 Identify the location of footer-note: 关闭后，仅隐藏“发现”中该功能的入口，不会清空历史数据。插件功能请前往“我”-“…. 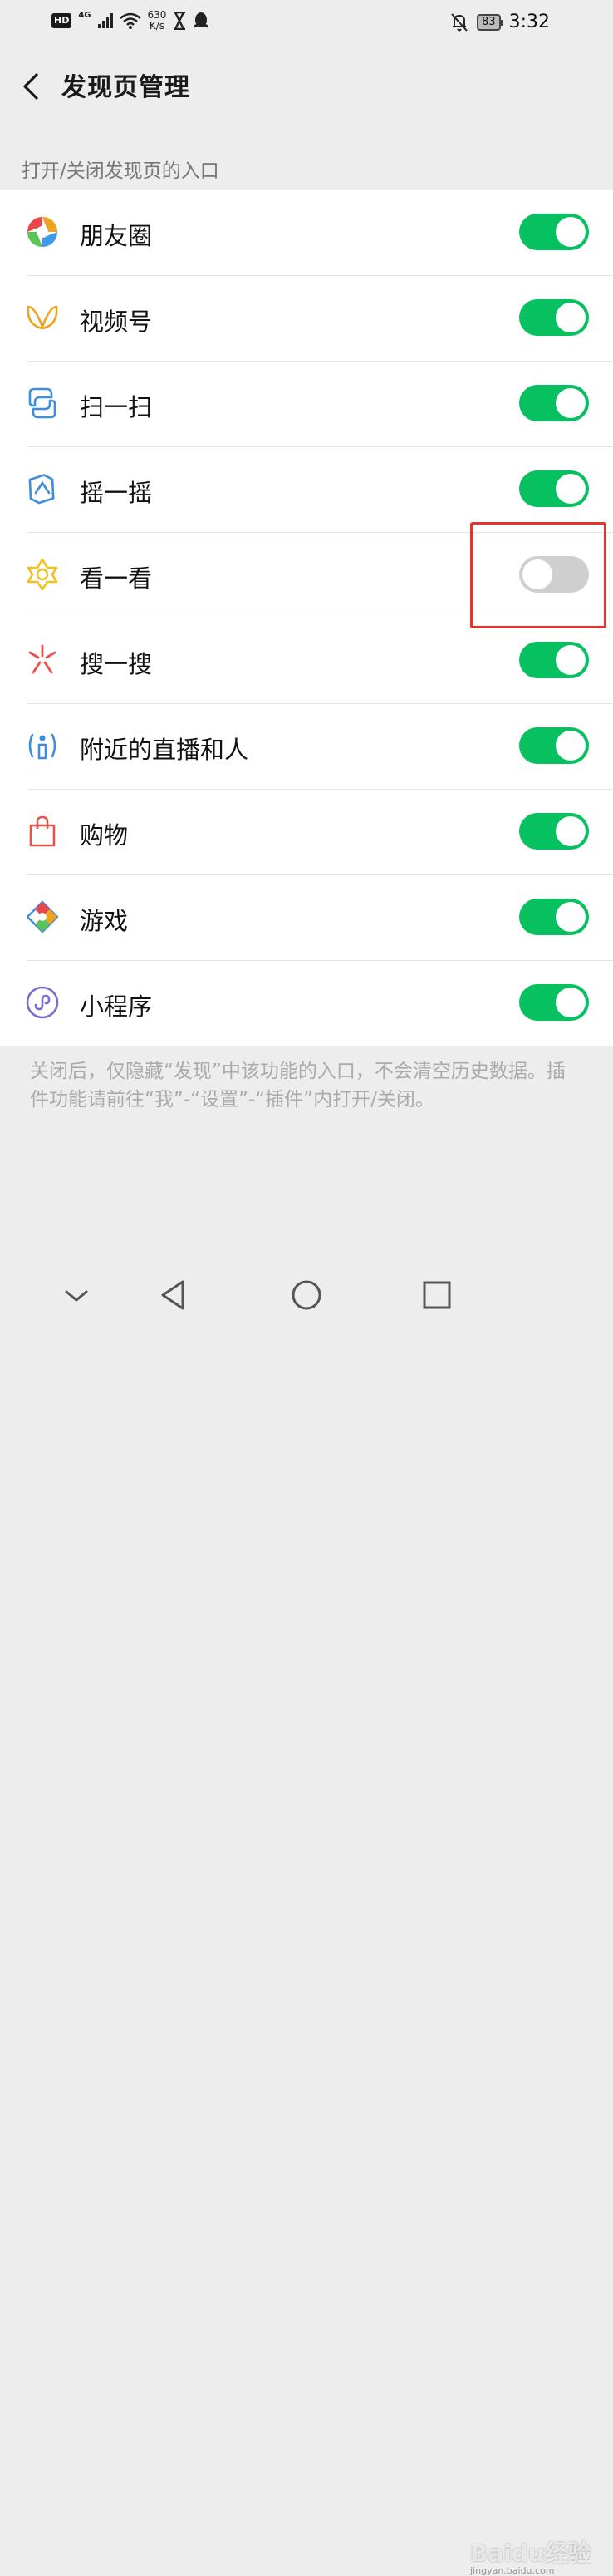
(298, 1086).